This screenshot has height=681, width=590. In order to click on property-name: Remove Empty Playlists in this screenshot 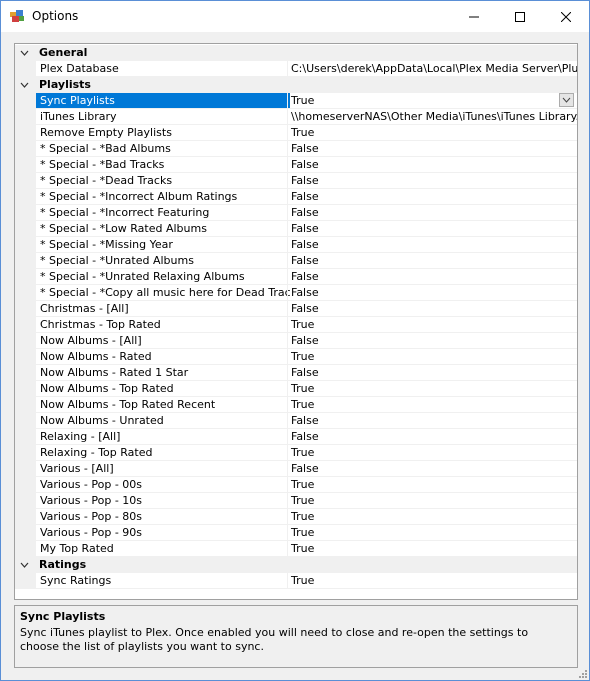, I will do `click(163, 132)`.